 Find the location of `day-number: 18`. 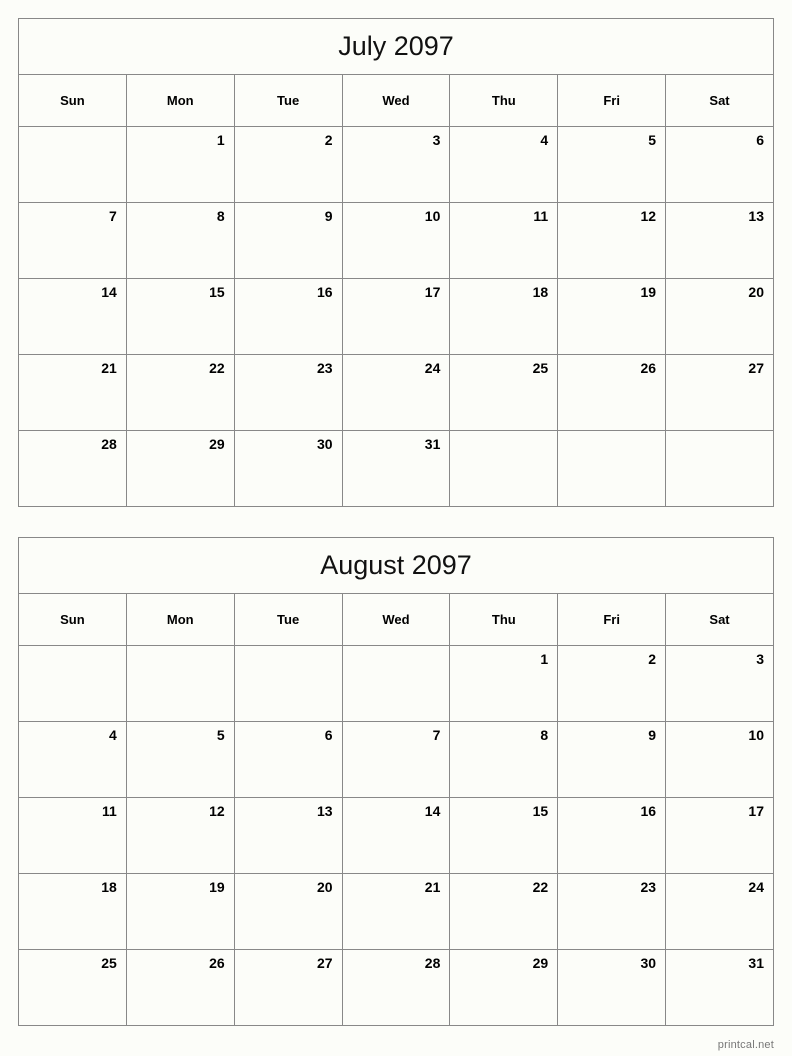

day-number: 18 is located at coordinates (540, 292).